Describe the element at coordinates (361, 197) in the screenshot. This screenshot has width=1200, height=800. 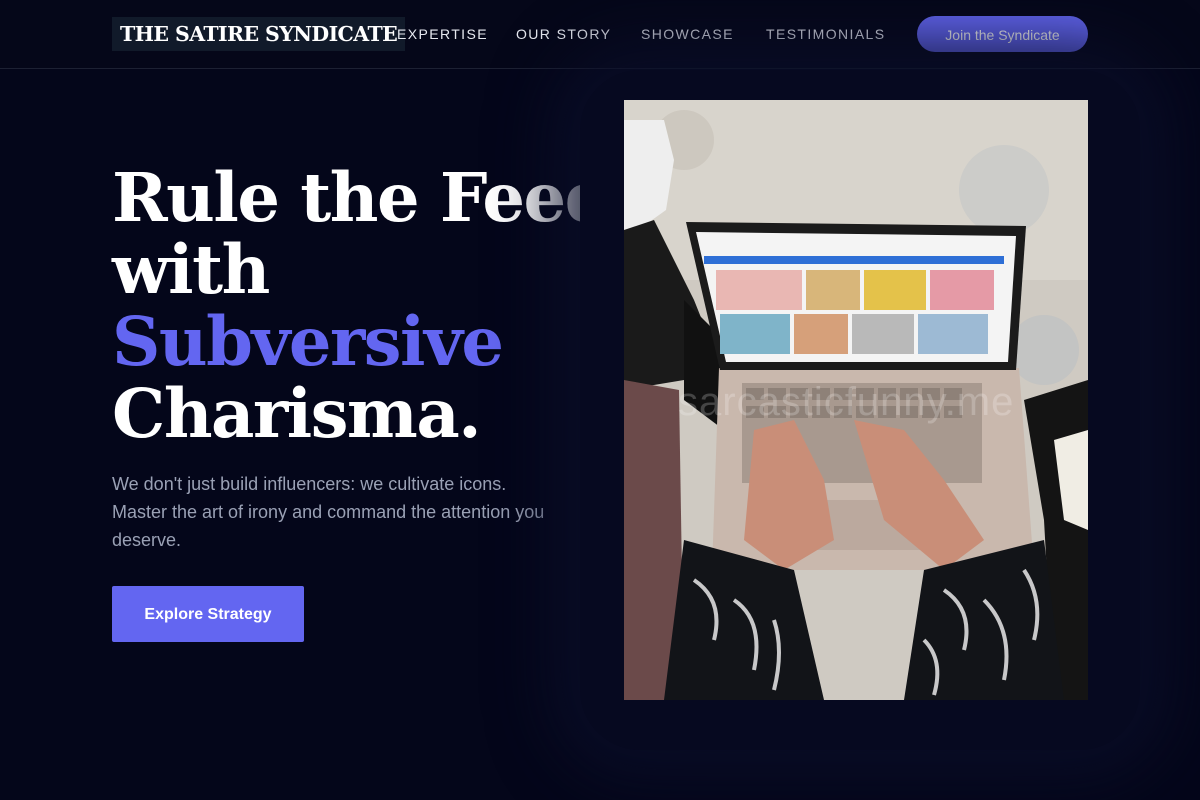
I see `headline-line-1: Rule the Feed` at that location.